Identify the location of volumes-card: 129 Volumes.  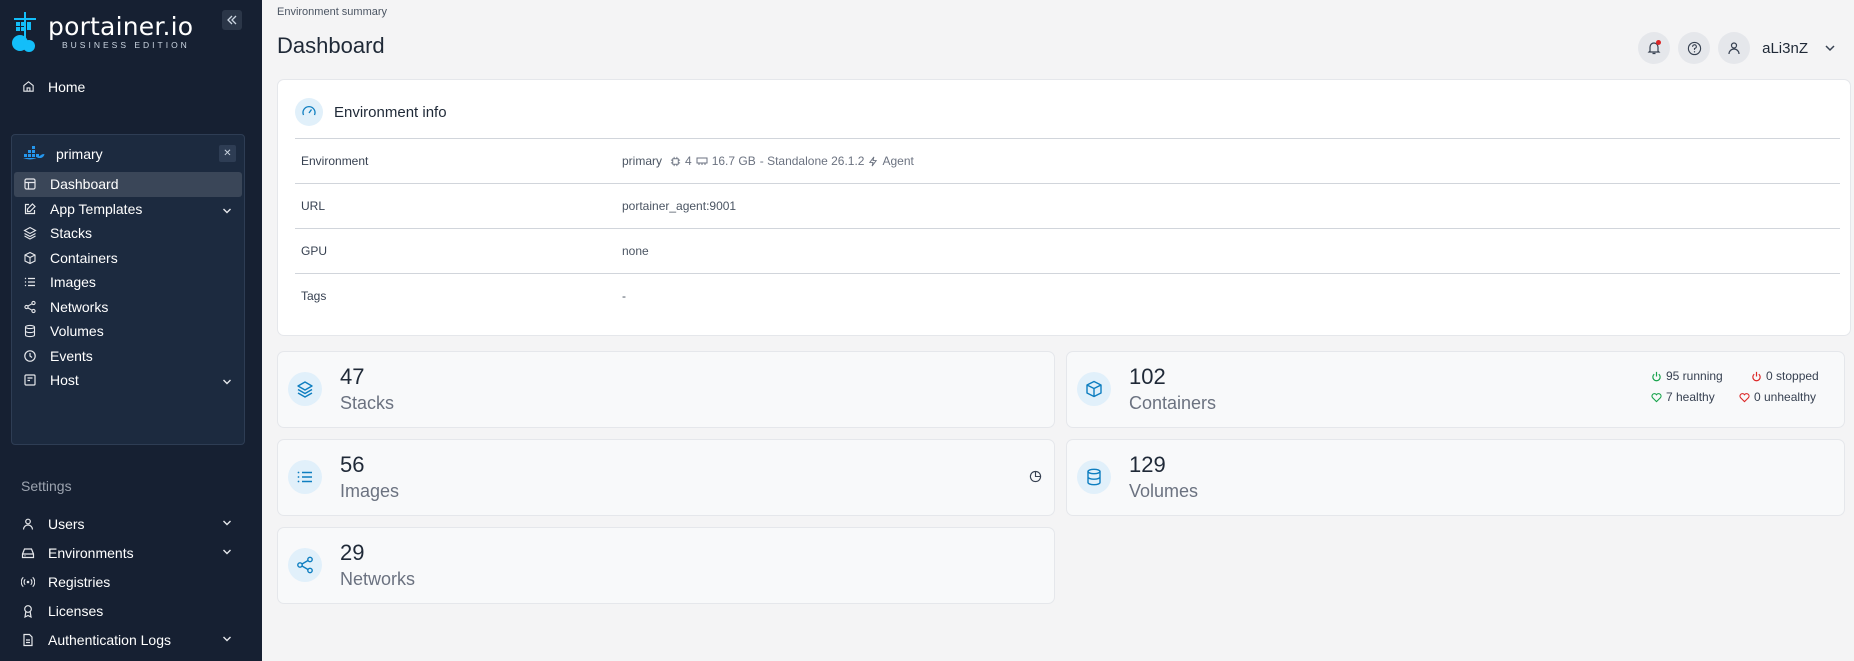
(1455, 477).